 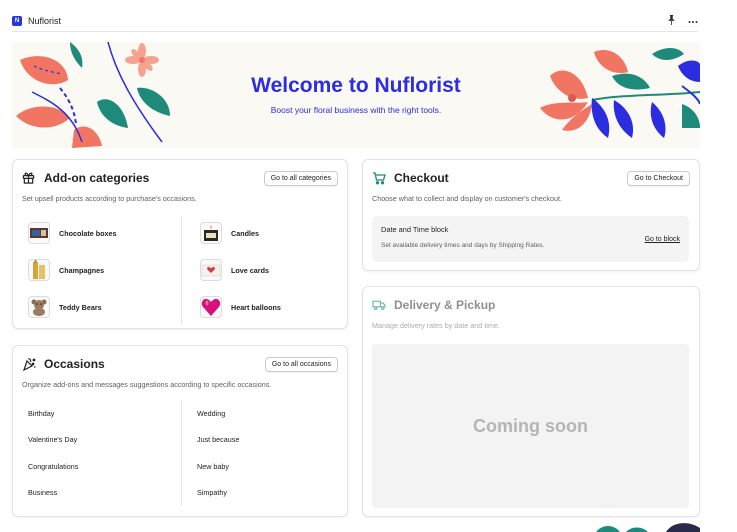 What do you see at coordinates (445, 305) in the screenshot?
I see `delivery-pickup-title: Delivery & Pickup` at bounding box center [445, 305].